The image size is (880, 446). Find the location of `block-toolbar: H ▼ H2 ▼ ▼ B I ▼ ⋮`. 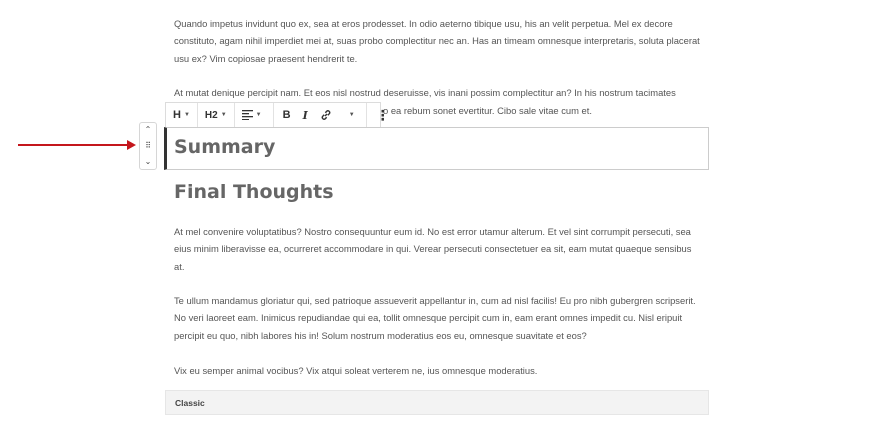

block-toolbar: H ▼ H2 ▼ ▼ B I ▼ ⋮ is located at coordinates (277, 115).